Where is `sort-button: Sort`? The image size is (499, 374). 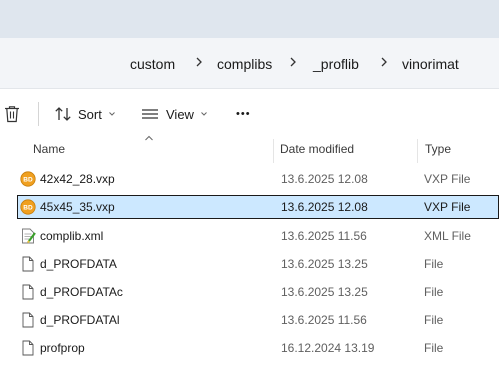
sort-button: Sort is located at coordinates (85, 114).